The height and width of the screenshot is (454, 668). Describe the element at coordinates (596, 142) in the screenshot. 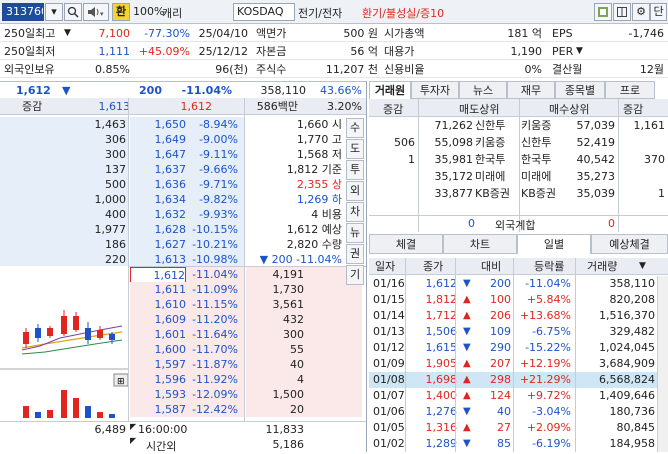

I see `broker-buy-qty: 52,419` at that location.